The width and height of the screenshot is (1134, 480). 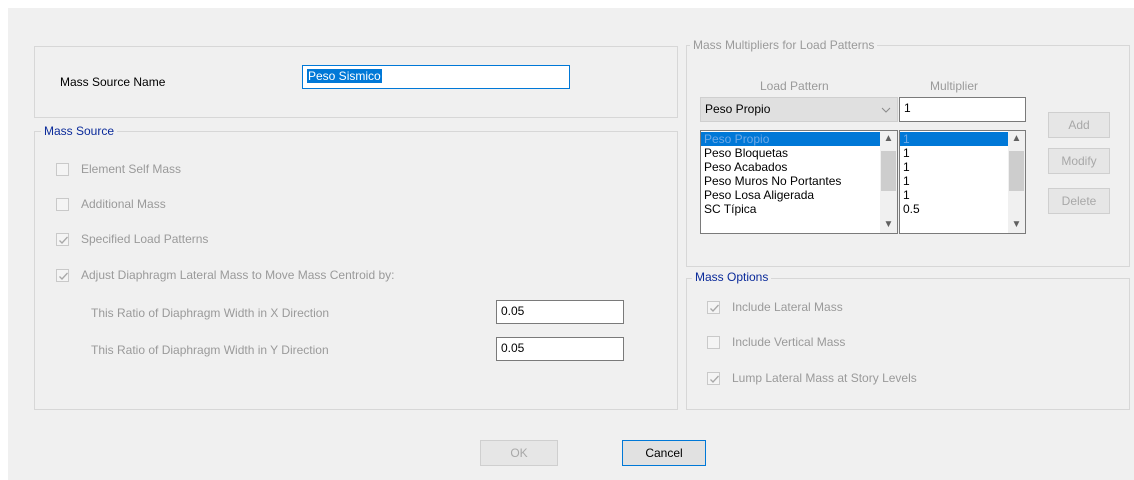 What do you see at coordinates (784, 45) in the screenshot?
I see `mass-multipliers-legend: Mass Multipliers for Load Patterns` at bounding box center [784, 45].